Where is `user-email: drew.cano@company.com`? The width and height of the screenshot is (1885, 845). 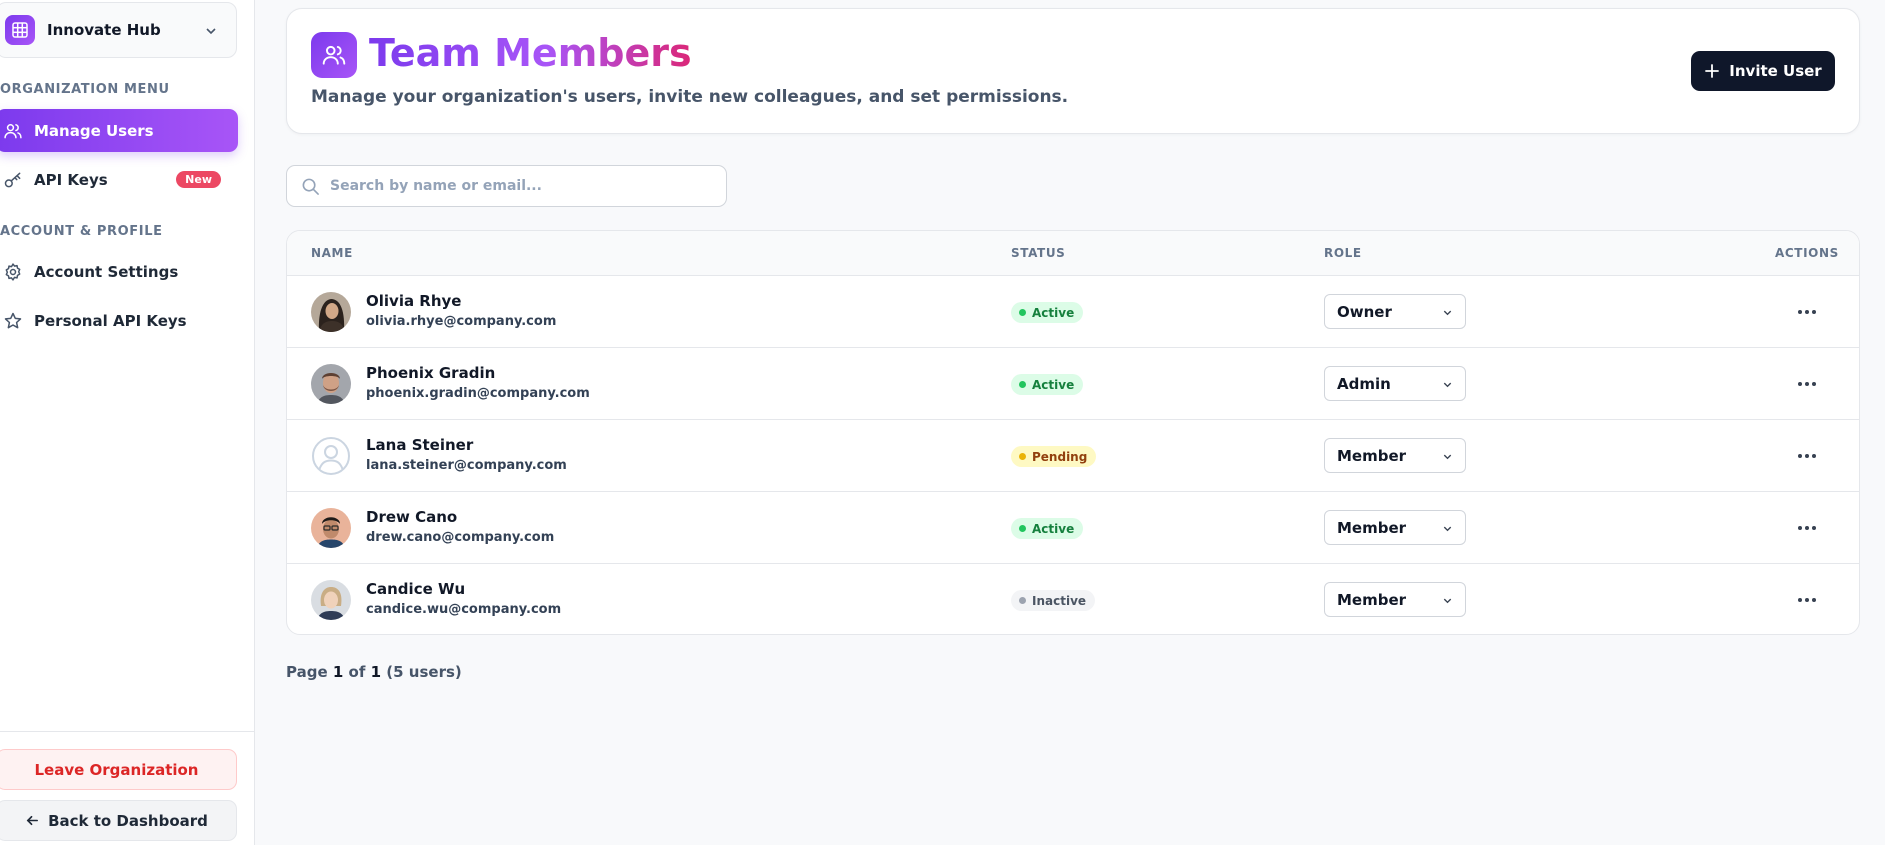
user-email: drew.cano@company.com is located at coordinates (460, 537).